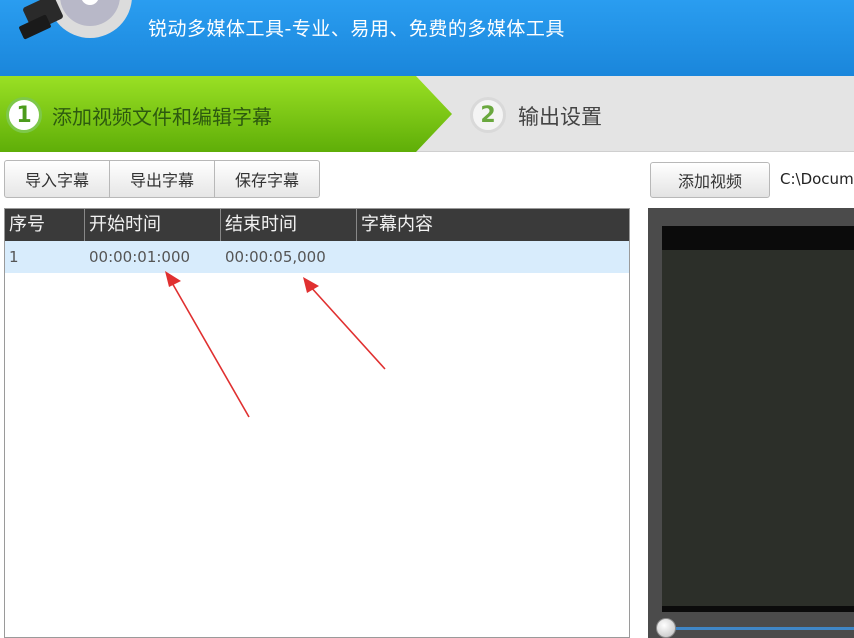 The width and height of the screenshot is (854, 638). What do you see at coordinates (493, 257) in the screenshot?
I see `cell-subtitle-text` at bounding box center [493, 257].